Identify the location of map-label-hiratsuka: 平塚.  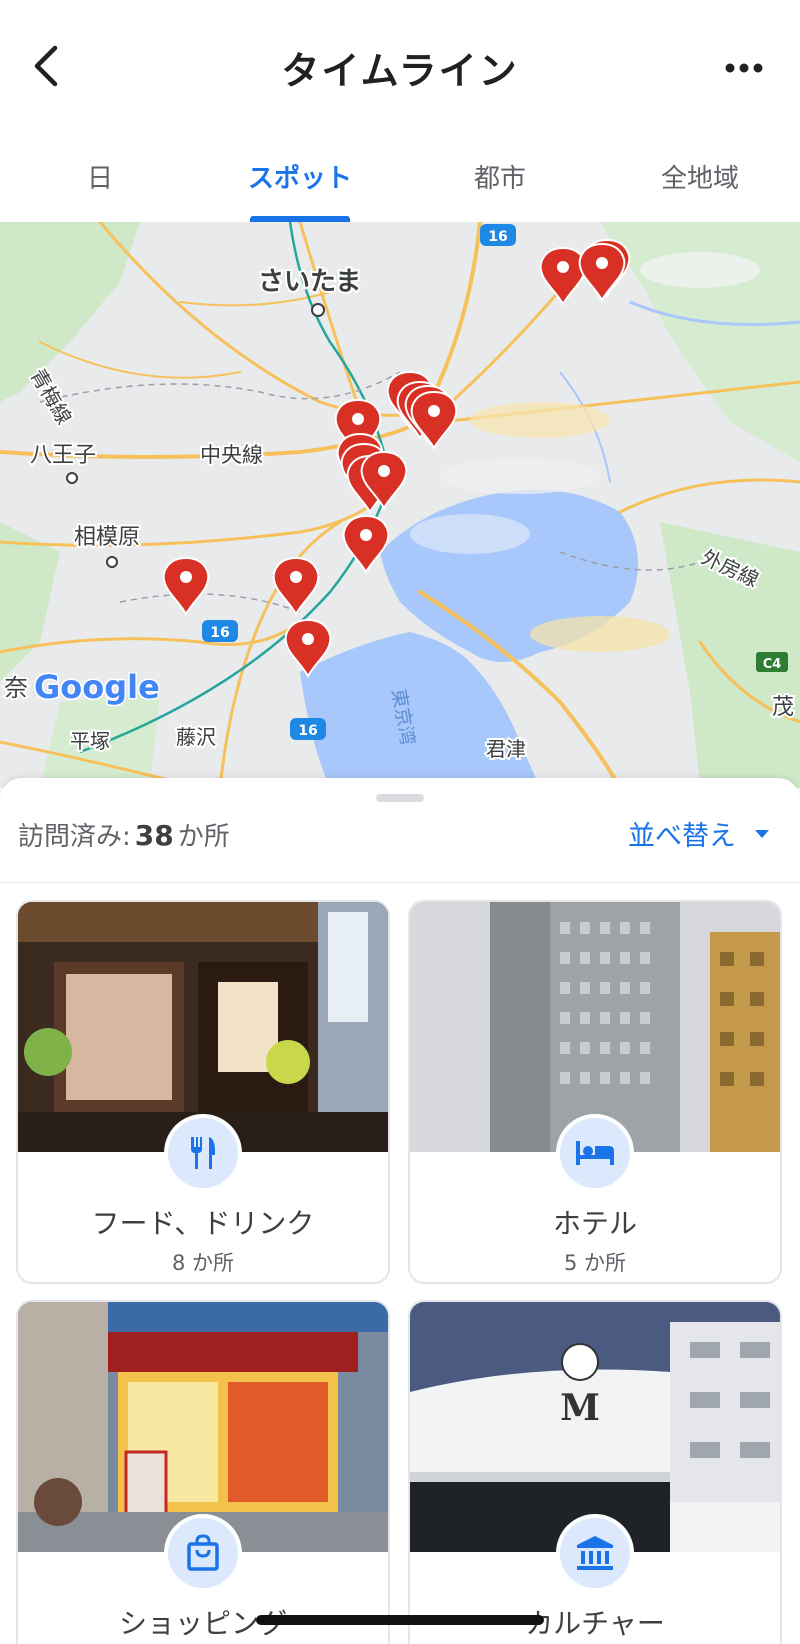
(90, 741).